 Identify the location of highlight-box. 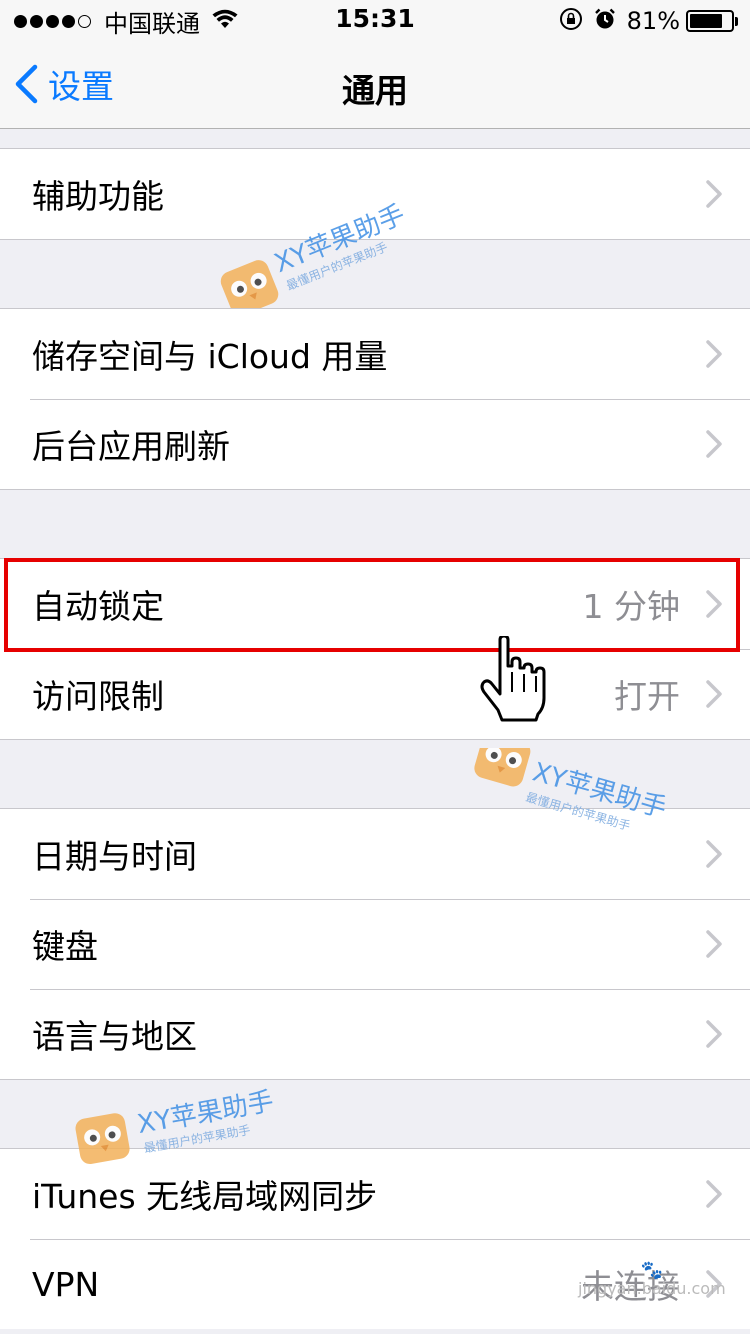
(372, 605).